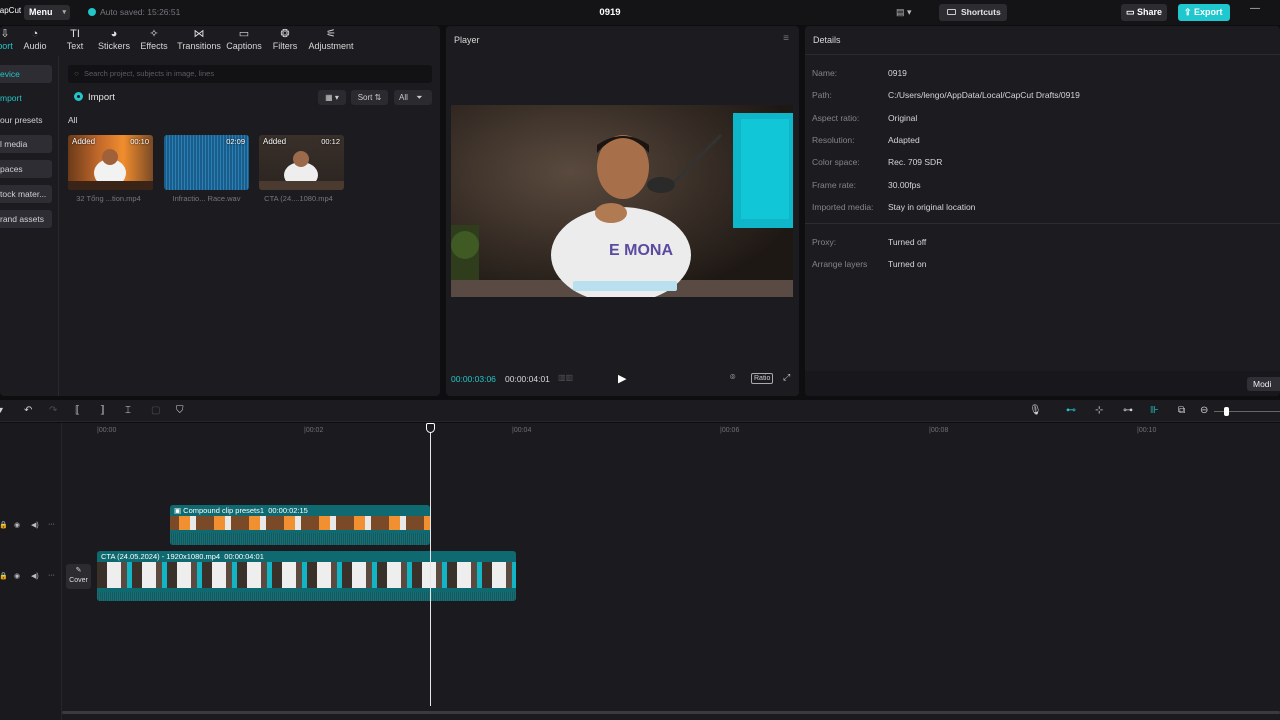 The image size is (1280, 720). Describe the element at coordinates (1255, 8) in the screenshot. I see `minimize-icon: —` at that location.